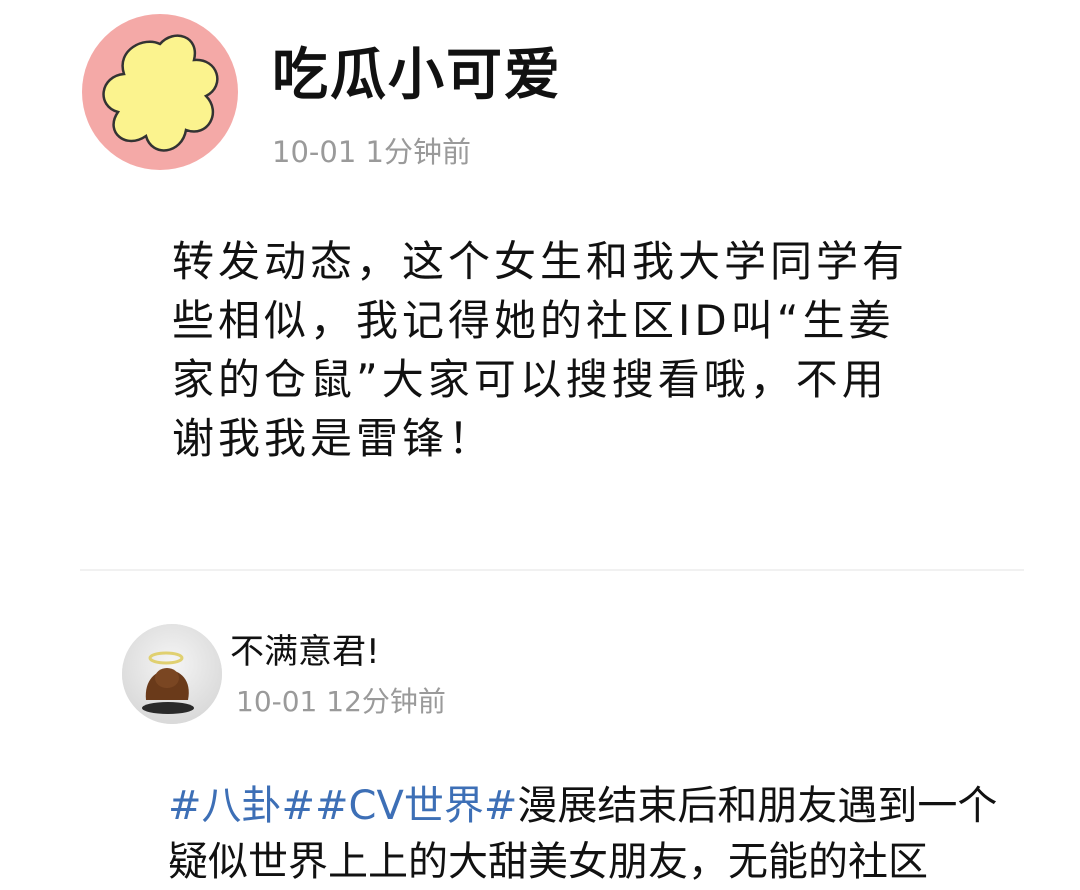  What do you see at coordinates (416, 806) in the screenshot?
I see `hashtag-link: #CV世界#` at bounding box center [416, 806].